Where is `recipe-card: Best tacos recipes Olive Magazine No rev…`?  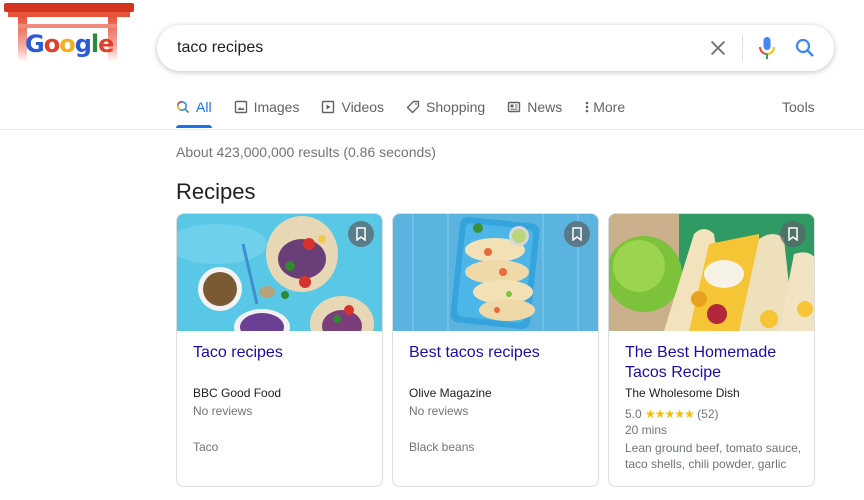
recipe-card: Best tacos recipes Olive Magazine No rev… is located at coordinates (495, 350).